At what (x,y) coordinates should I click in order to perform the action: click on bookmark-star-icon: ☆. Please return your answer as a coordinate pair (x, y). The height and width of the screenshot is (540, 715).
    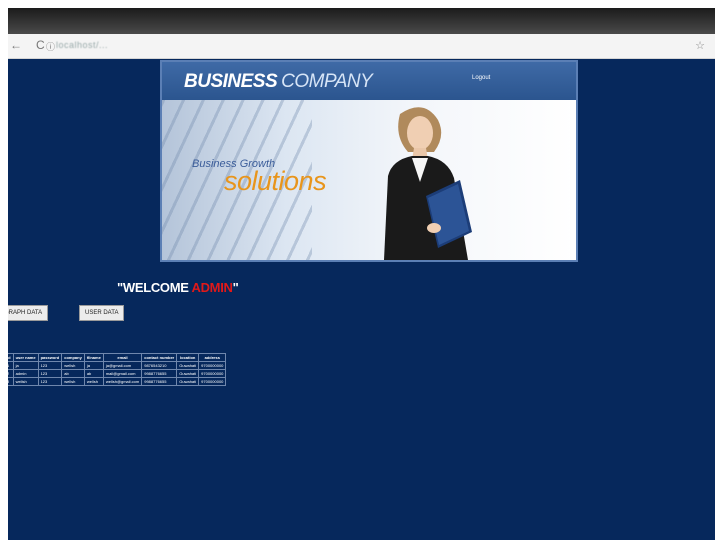
    Looking at the image, I should click on (700, 45).